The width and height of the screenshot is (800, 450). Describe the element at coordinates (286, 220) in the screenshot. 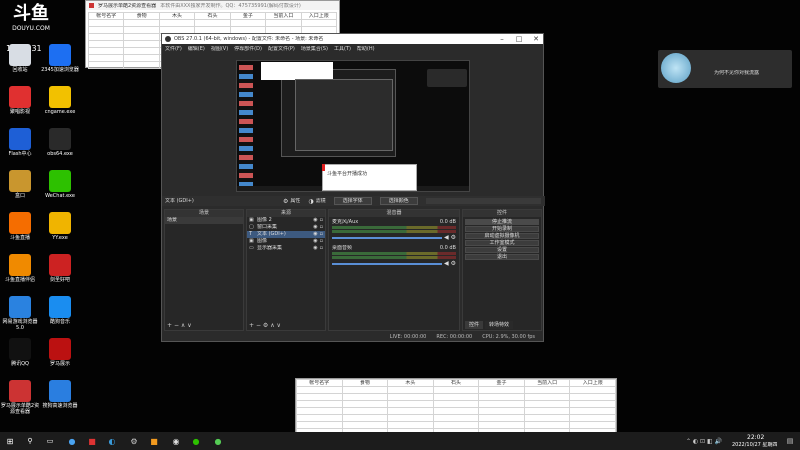

I see `source-item: ▣ 图像 2 ◉ ▫` at that location.